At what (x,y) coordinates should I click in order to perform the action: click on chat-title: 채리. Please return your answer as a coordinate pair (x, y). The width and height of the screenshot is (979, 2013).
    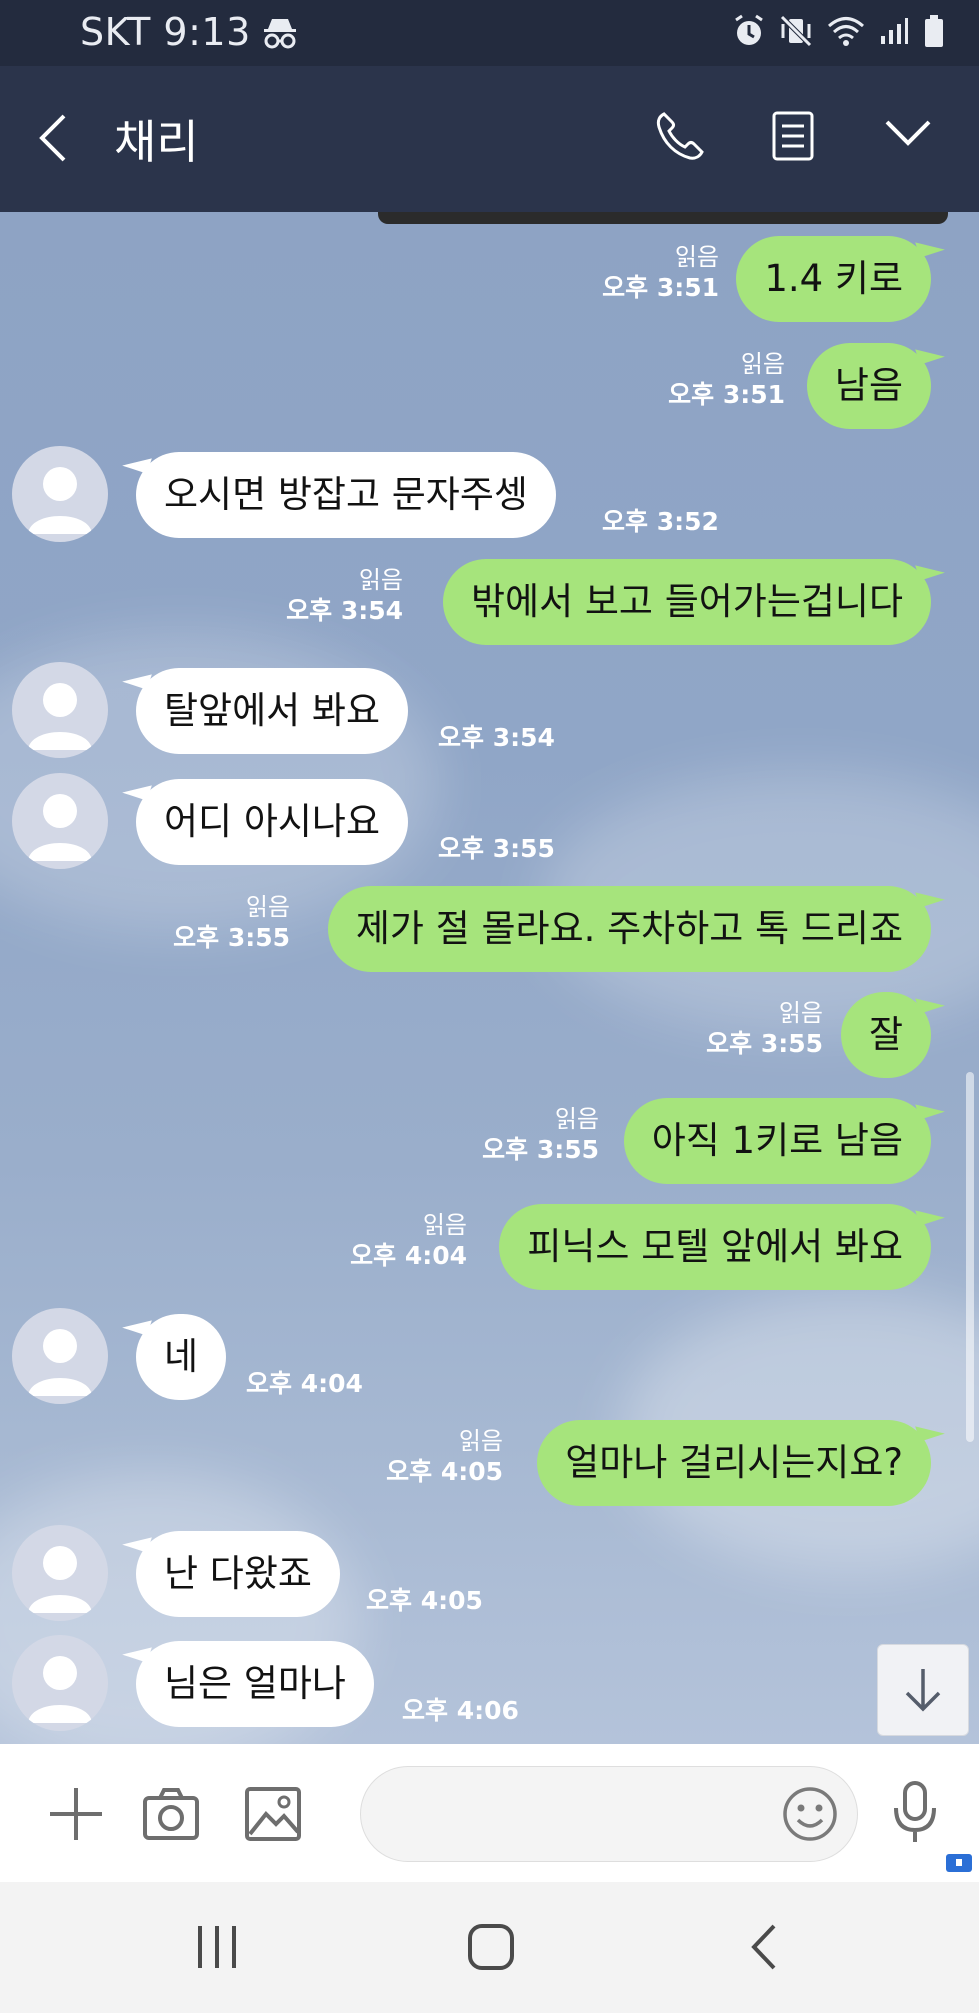
    Looking at the image, I should click on (156, 142).